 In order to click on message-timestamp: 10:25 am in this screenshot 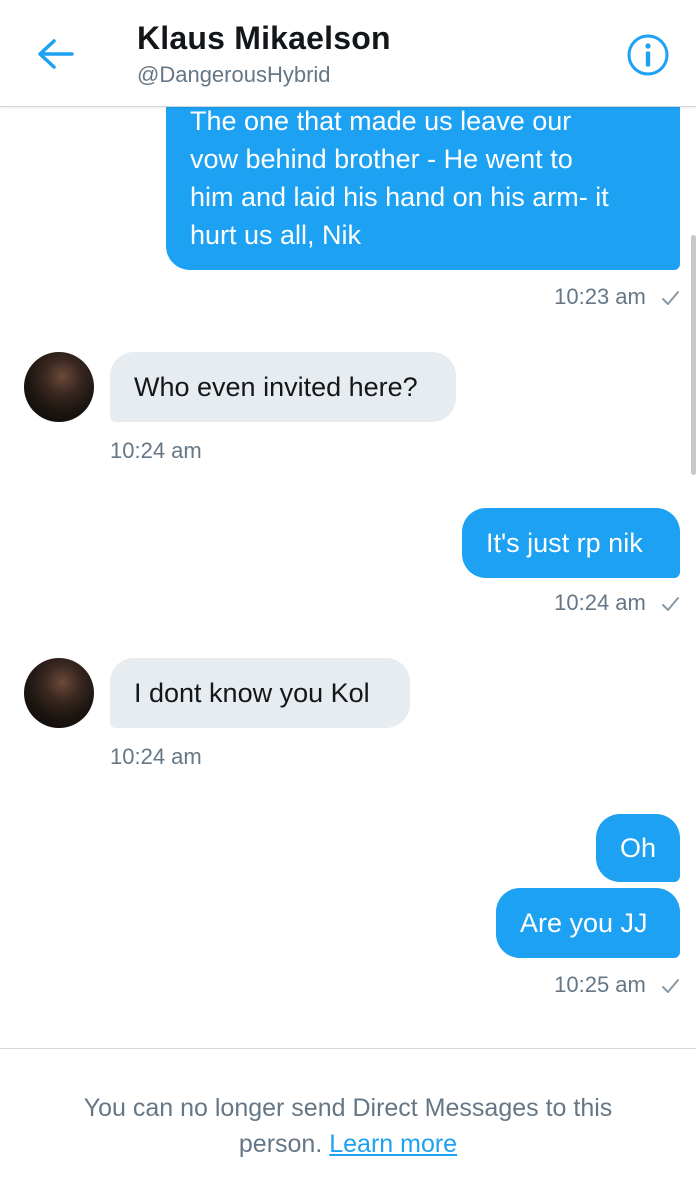, I will do `click(617, 985)`.